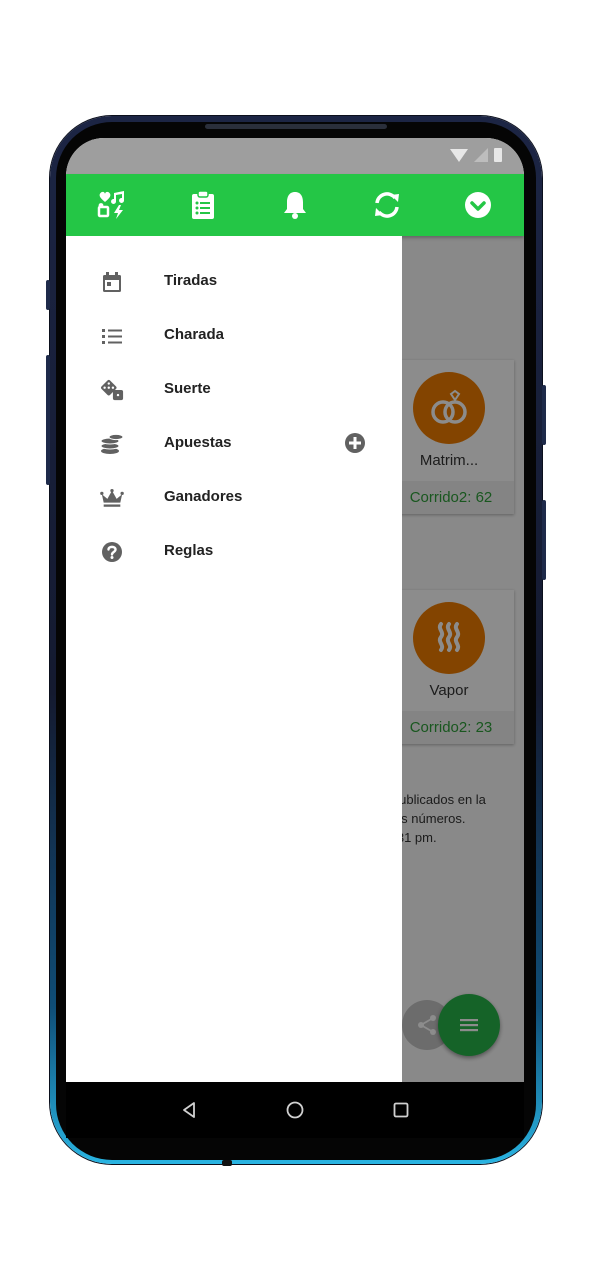 This screenshot has height=1280, width=591. Describe the element at coordinates (234, 444) in the screenshot. I see `drawer-item-apuestas: Apuestas` at that location.